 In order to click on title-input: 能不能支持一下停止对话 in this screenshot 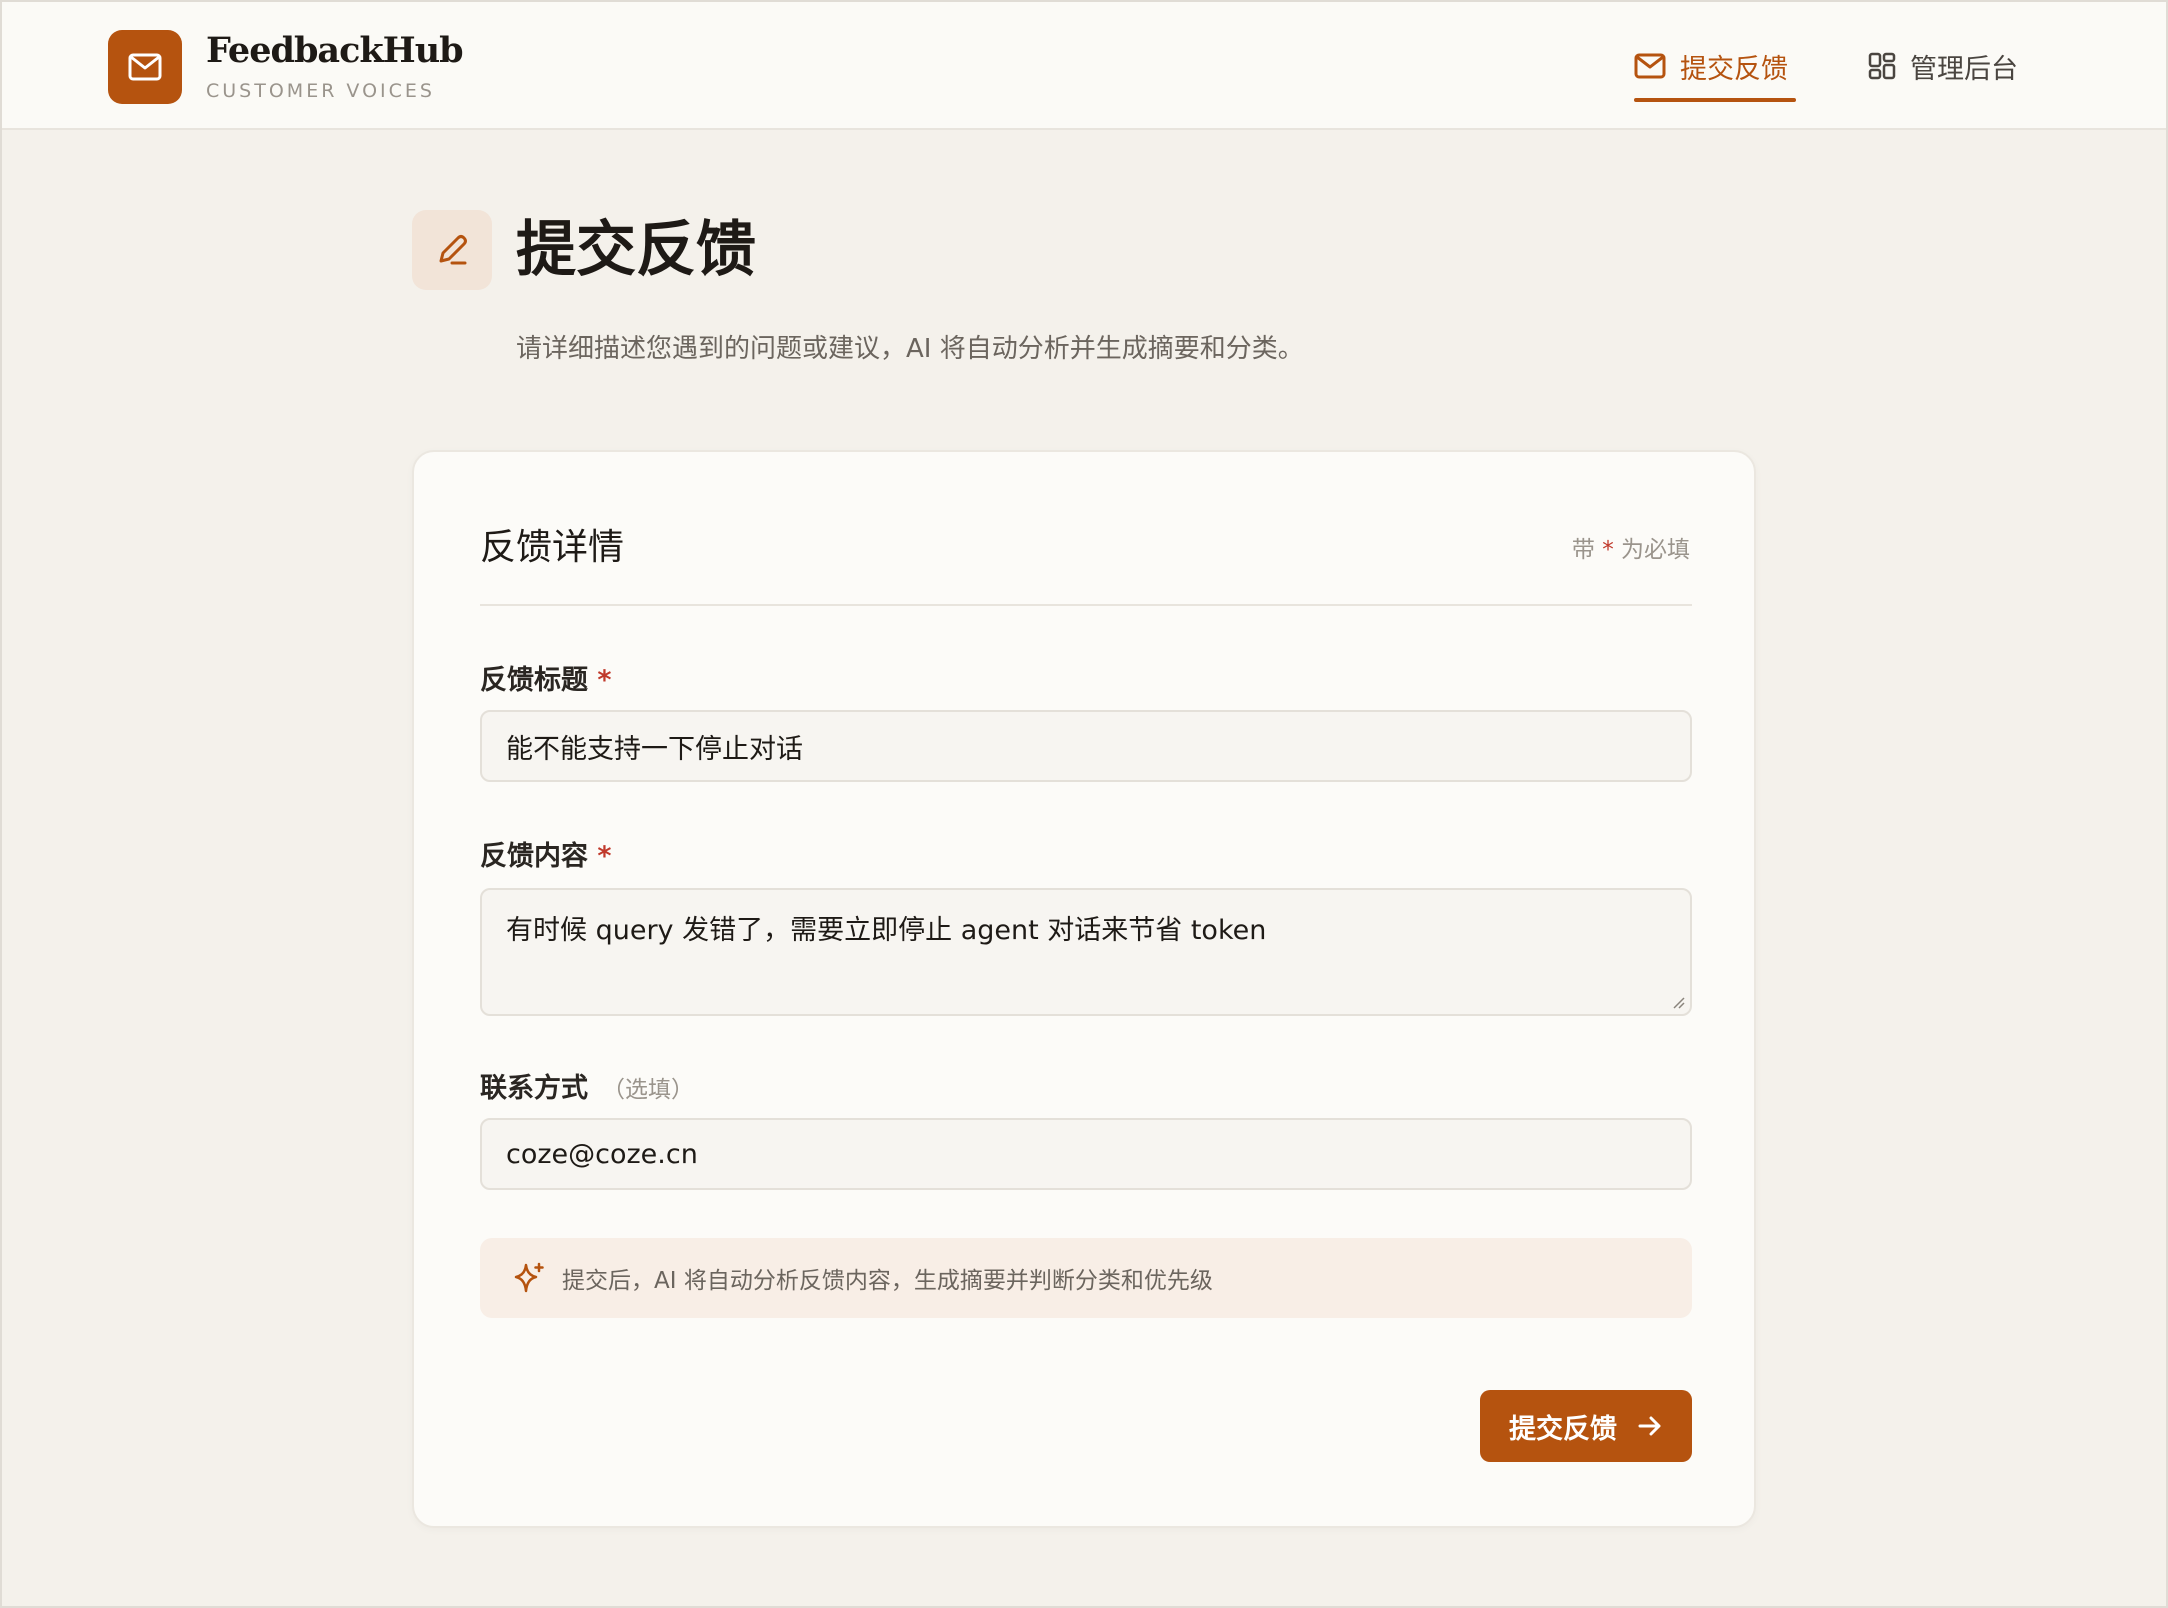, I will do `click(1086, 746)`.